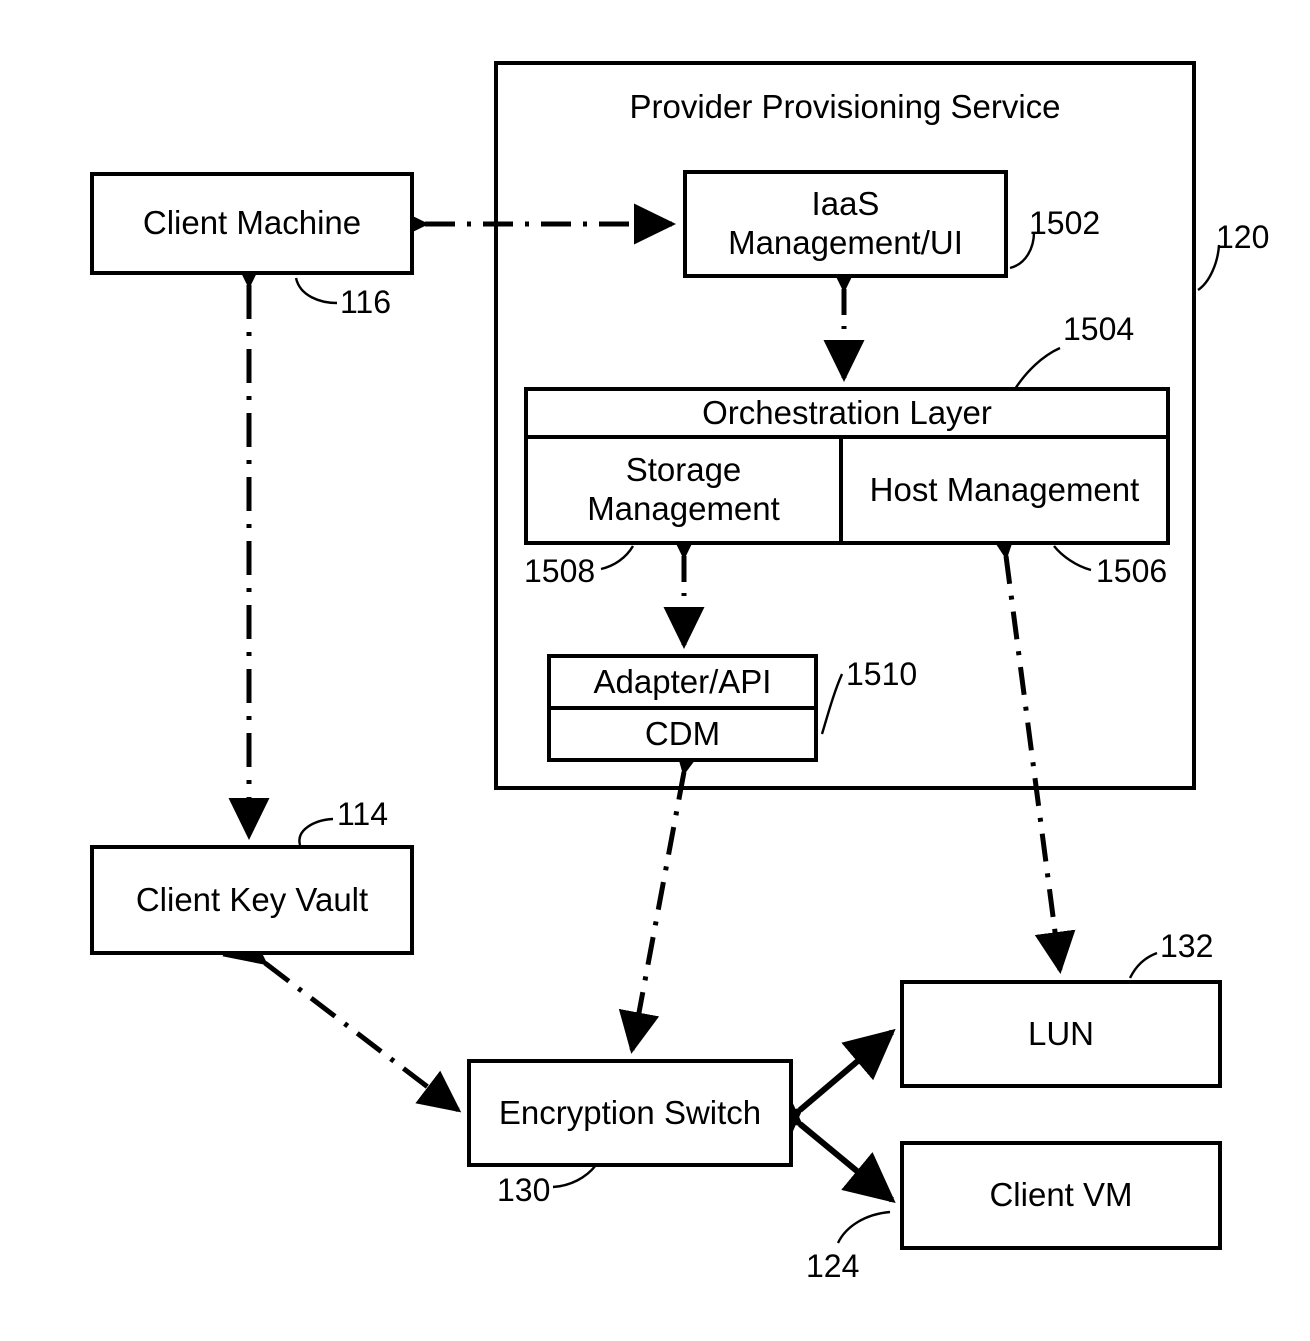 The image size is (1310, 1341). I want to click on node-client-key-vault: Client Key Vault, so click(252, 900).